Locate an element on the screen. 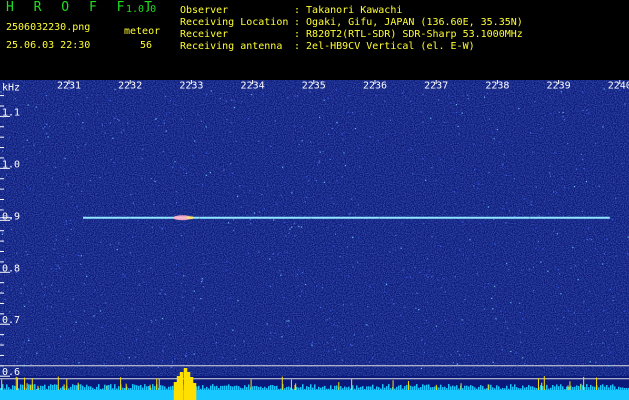 The width and height of the screenshot is (629, 400). y-tick-label: 1.1 is located at coordinates (11, 112).